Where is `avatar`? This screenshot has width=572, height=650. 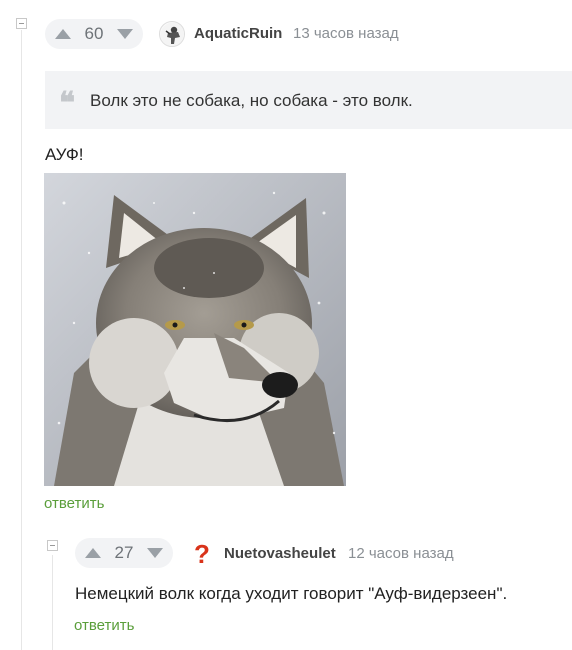
avatar is located at coordinates (172, 34).